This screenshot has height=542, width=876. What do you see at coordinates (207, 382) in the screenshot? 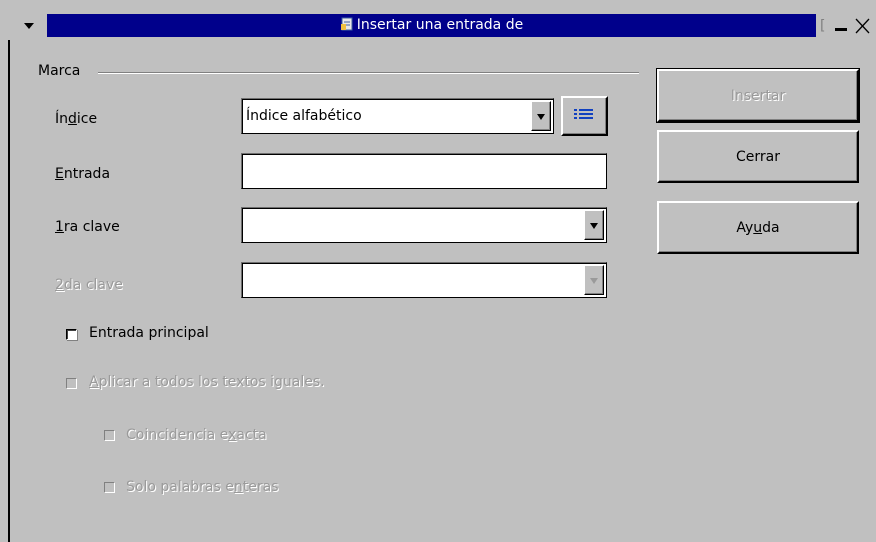
I see `aplicar-todos-label: Aplicar a todos los textos iguales.` at bounding box center [207, 382].